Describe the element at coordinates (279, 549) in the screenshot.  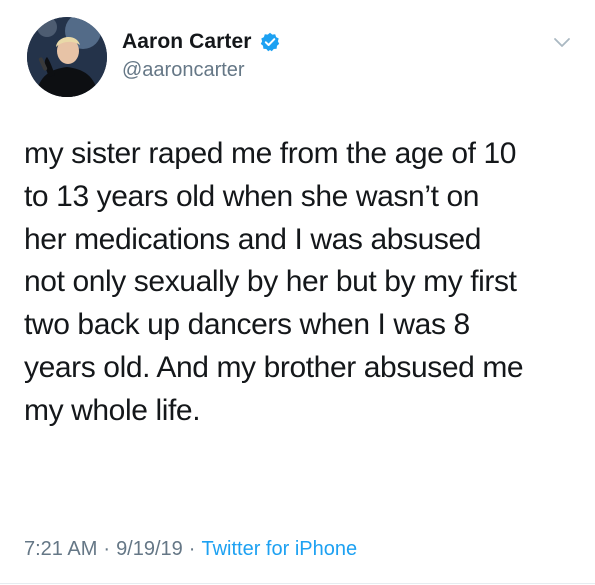
I see `tweet-source: Twitter for iPhone` at that location.